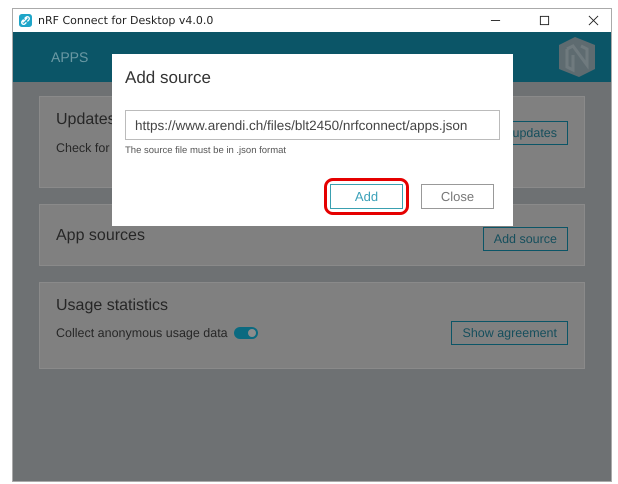  What do you see at coordinates (168, 78) in the screenshot?
I see `dialog-title: Add source` at bounding box center [168, 78].